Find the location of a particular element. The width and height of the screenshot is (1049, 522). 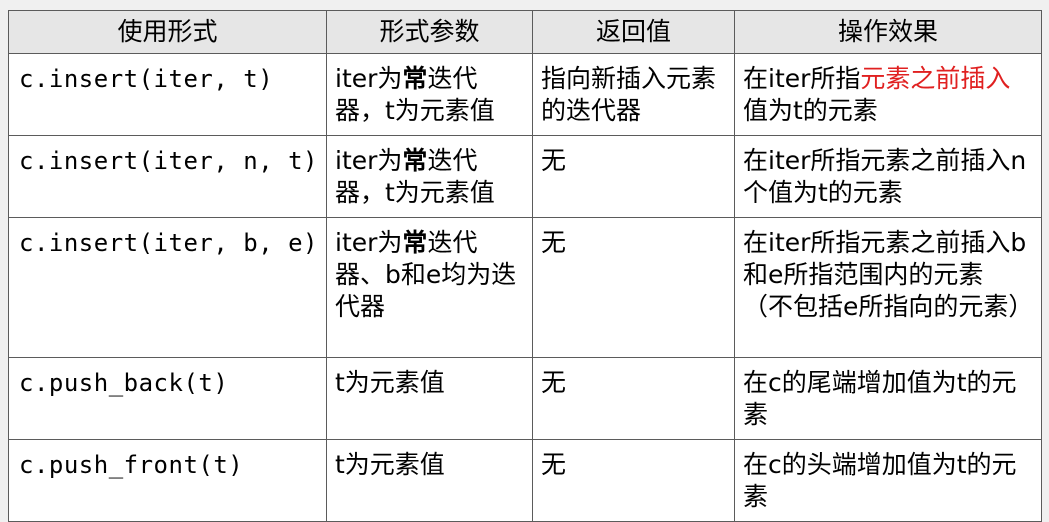

usage-cell: c.insert(iter, t) is located at coordinates (167, 94).